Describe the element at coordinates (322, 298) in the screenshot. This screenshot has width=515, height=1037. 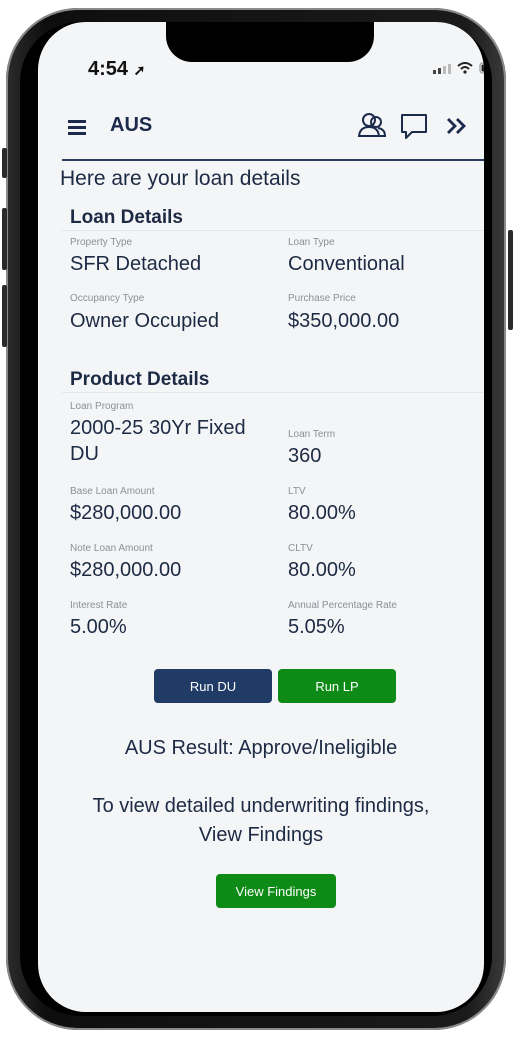
I see `purchase-price-label: Purchase Price` at that location.